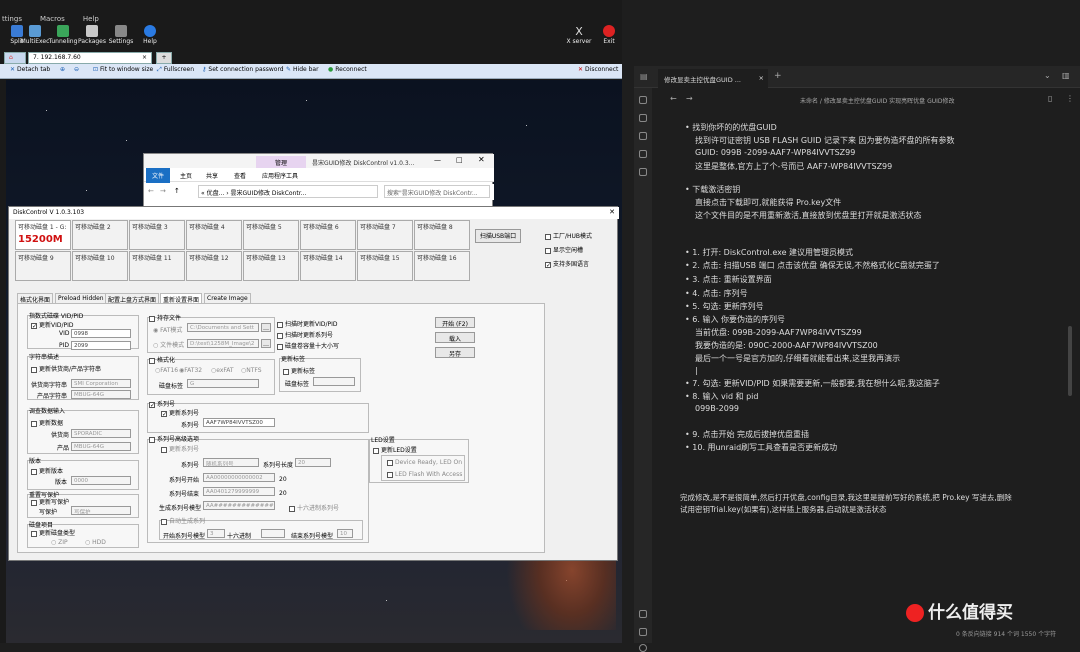  What do you see at coordinates (334, 381) in the screenshot?
I see `disk-label-input` at bounding box center [334, 381].